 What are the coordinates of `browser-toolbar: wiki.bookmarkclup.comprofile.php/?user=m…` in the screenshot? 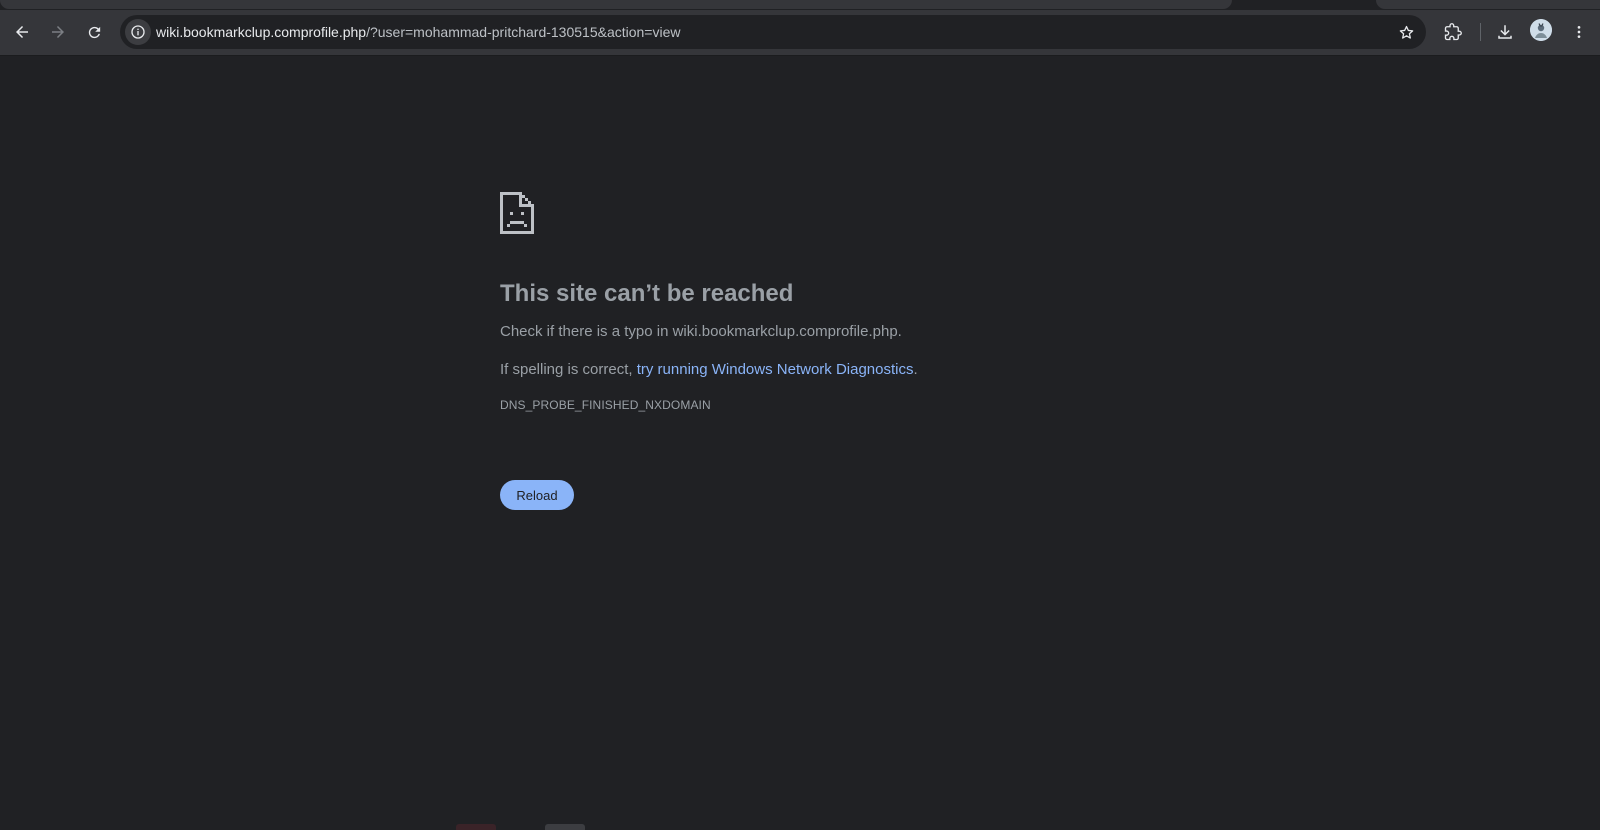 It's located at (800, 33).